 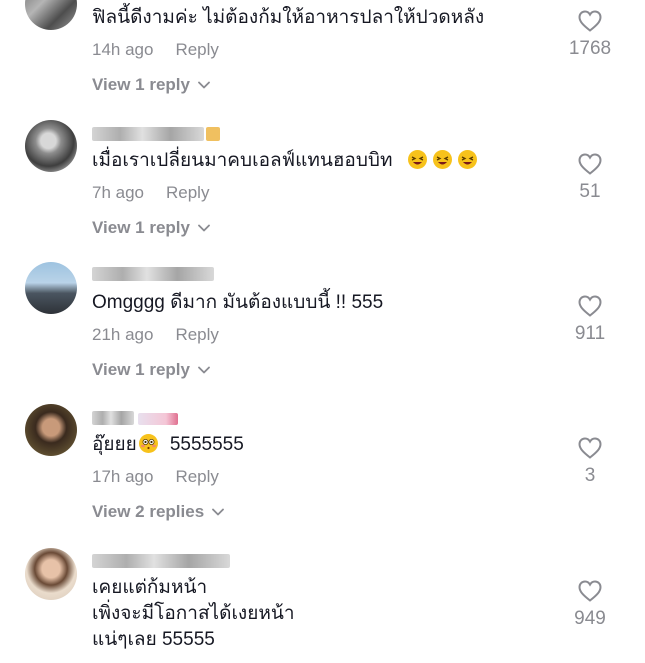 I want to click on comment-timestamp: 21h ago, so click(x=123, y=334).